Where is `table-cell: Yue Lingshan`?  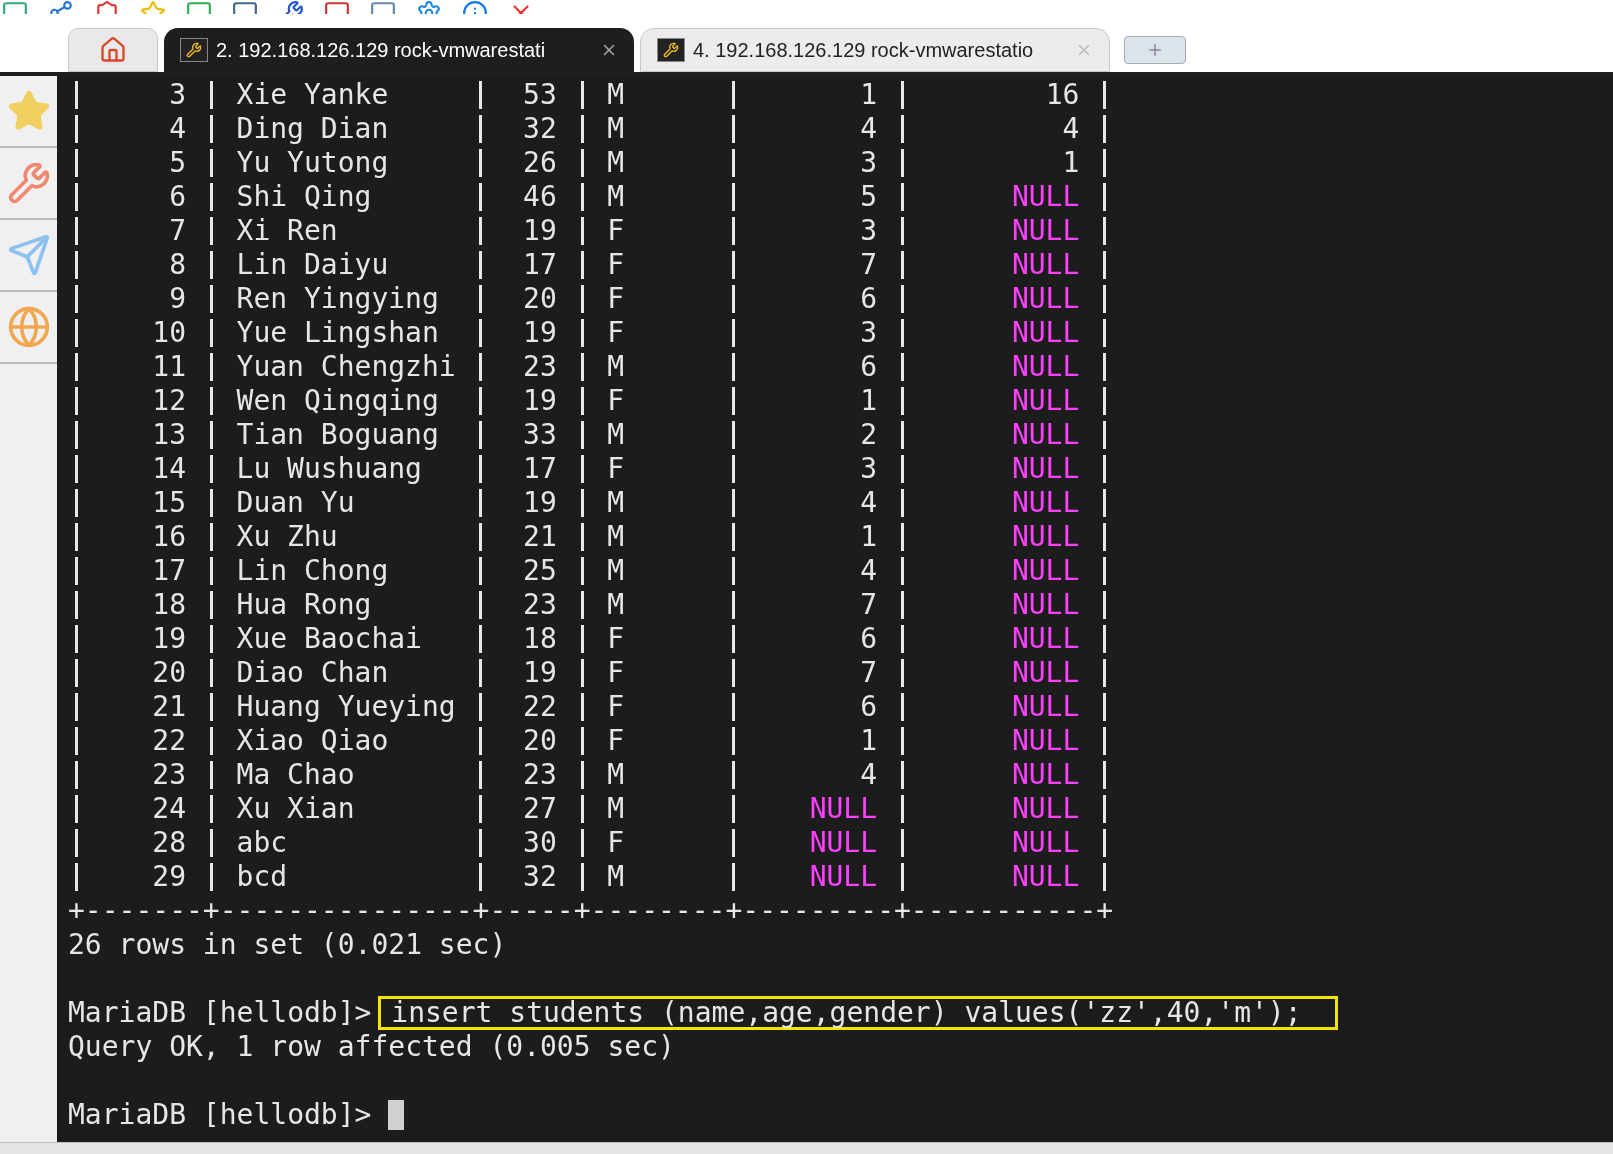
table-cell: Yue Lingshan is located at coordinates (337, 333).